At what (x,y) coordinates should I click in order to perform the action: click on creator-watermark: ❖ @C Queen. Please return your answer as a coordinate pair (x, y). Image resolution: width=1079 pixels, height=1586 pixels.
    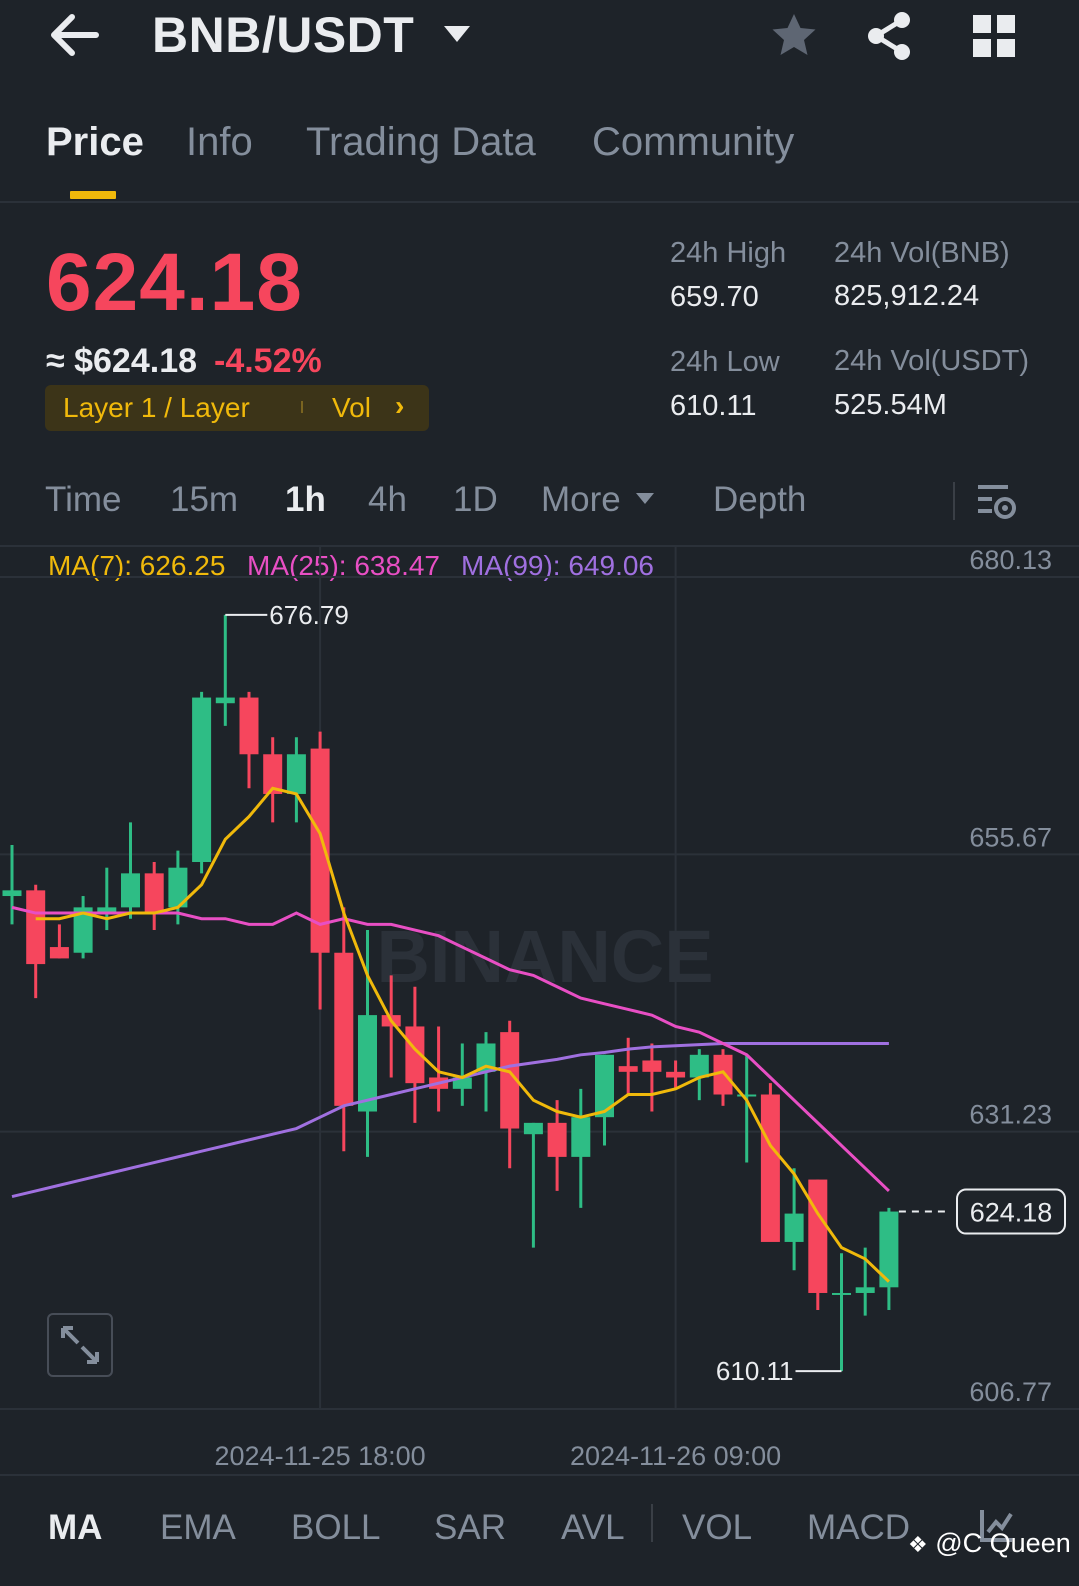
    Looking at the image, I should click on (989, 1543).